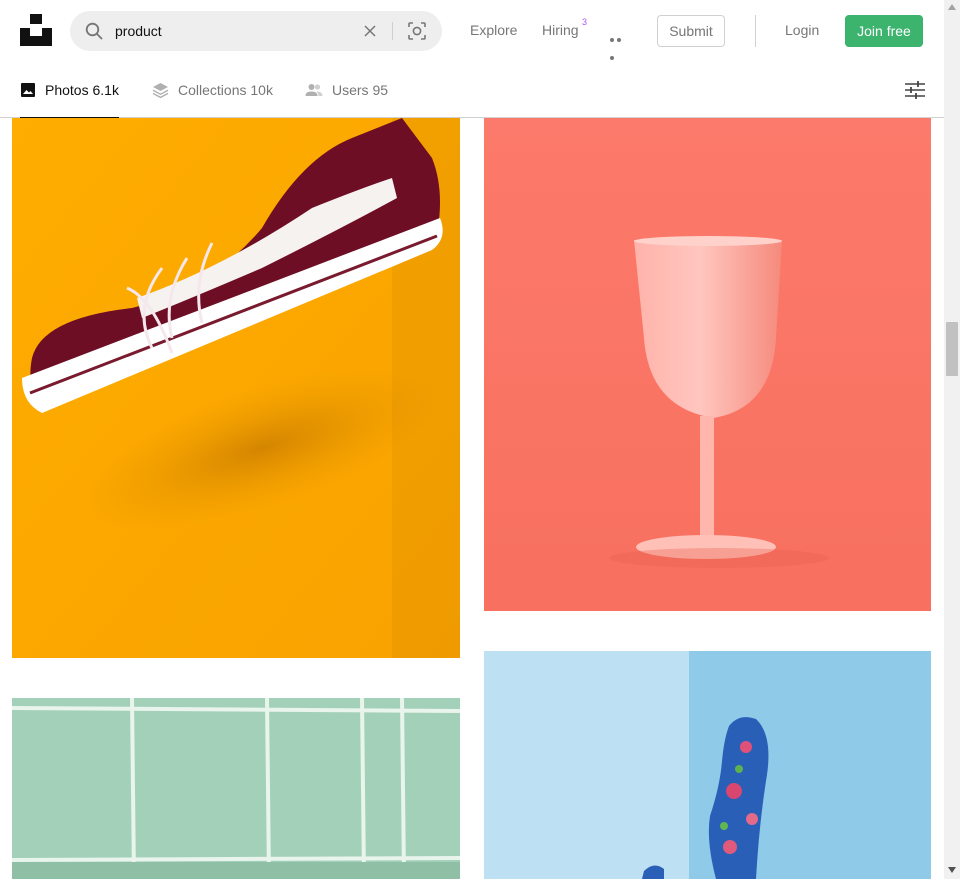  I want to click on search-tabs: Photos 6.1k Collections 10k Users 95, so click(472, 90).